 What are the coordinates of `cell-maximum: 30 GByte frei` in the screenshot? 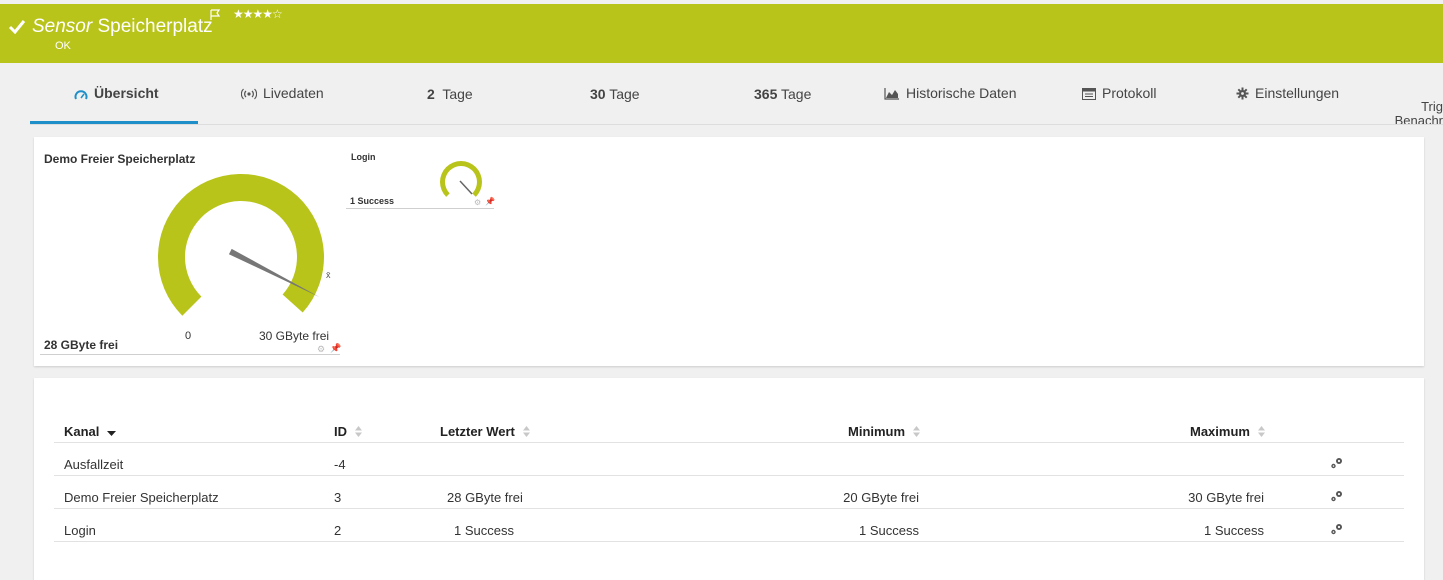 It's located at (1226, 497).